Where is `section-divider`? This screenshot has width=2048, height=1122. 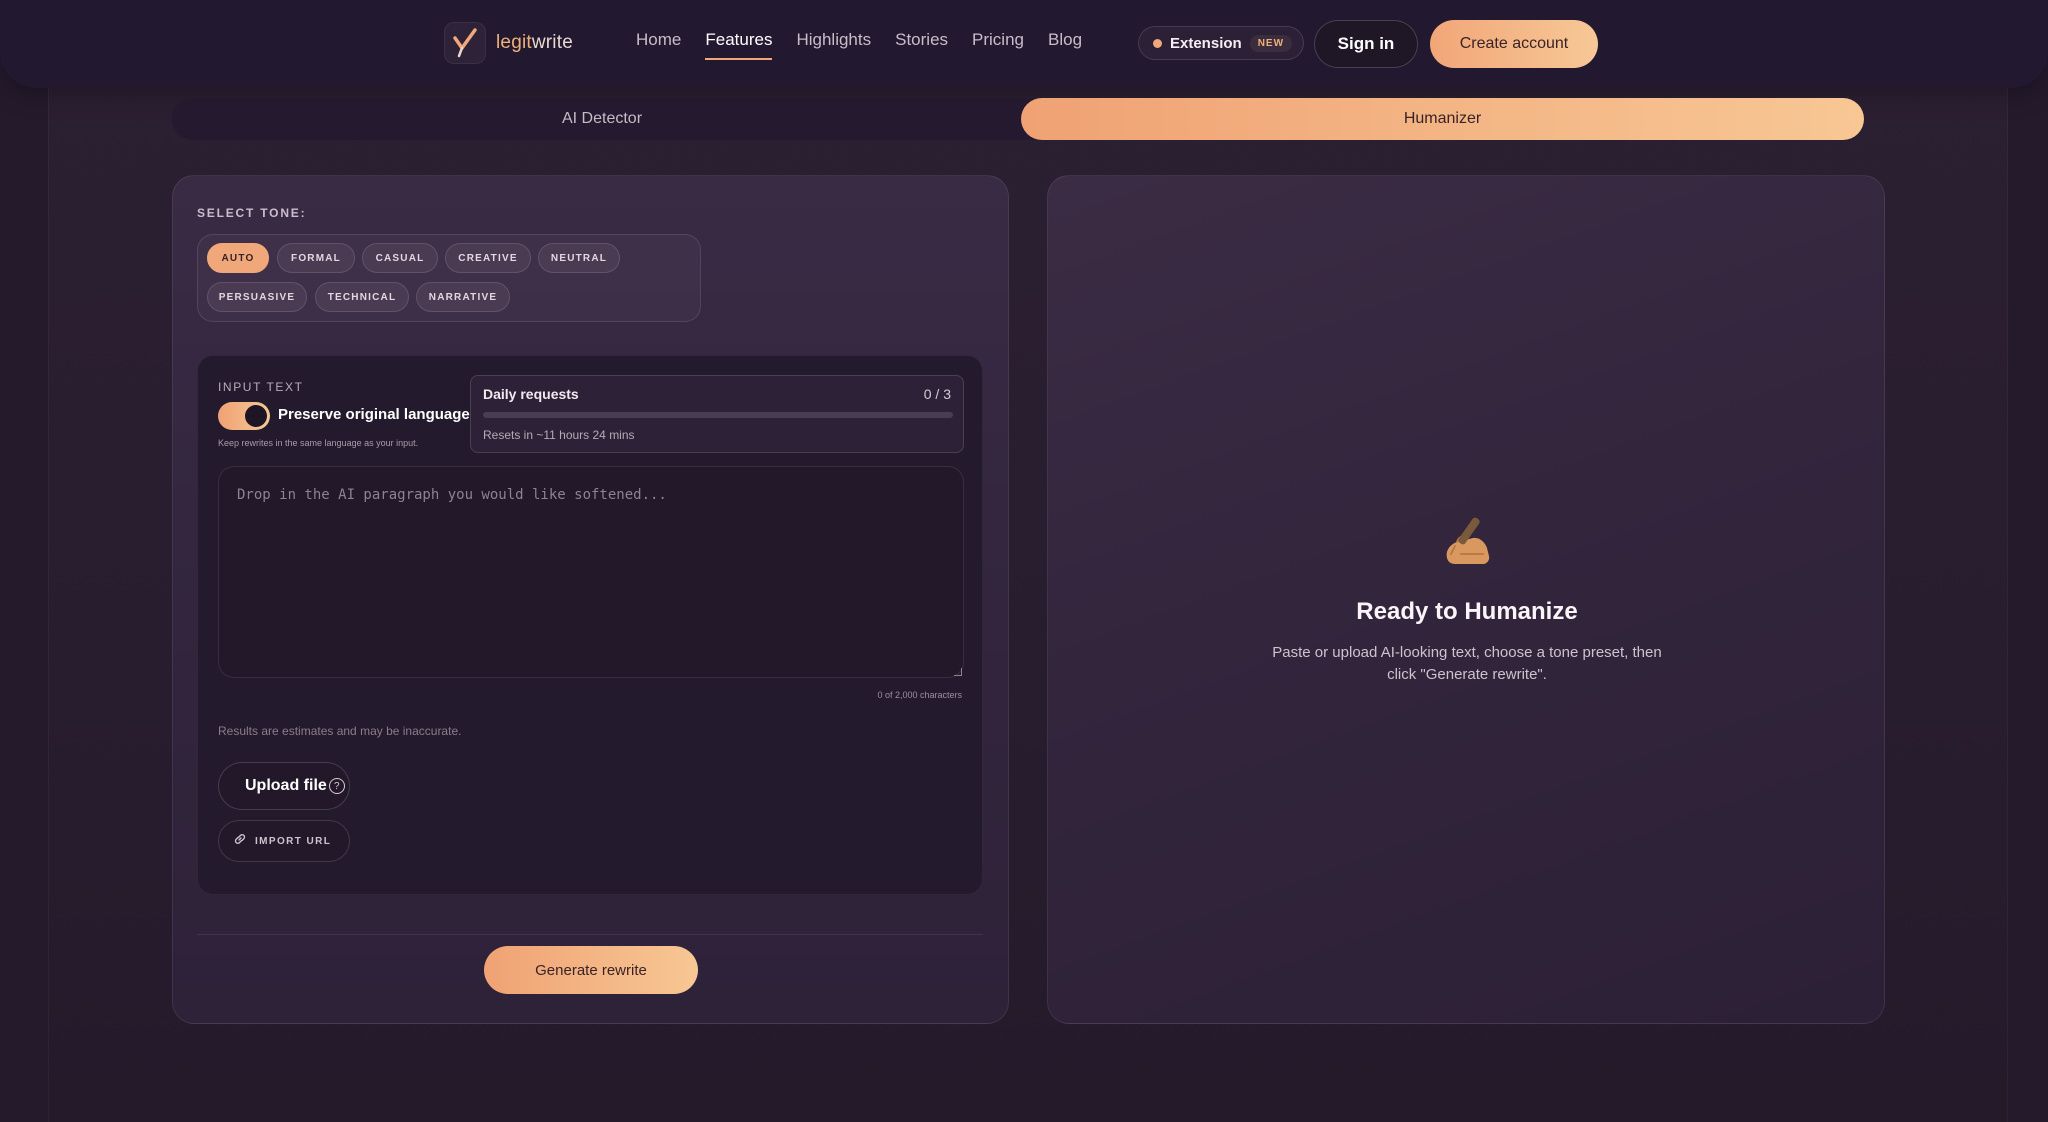 section-divider is located at coordinates (590, 934).